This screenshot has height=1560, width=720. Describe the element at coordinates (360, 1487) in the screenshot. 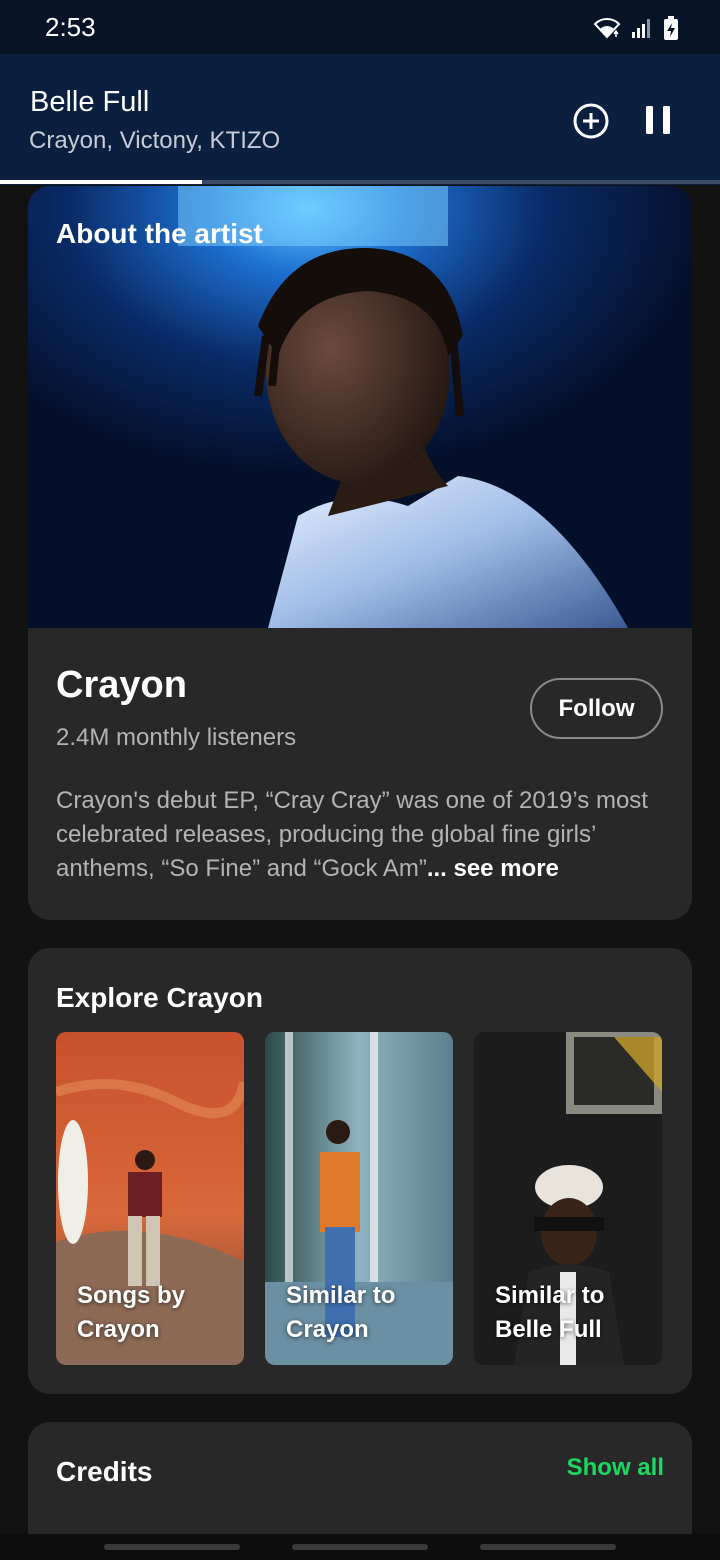

I see `credits-card: Credits Show all` at that location.